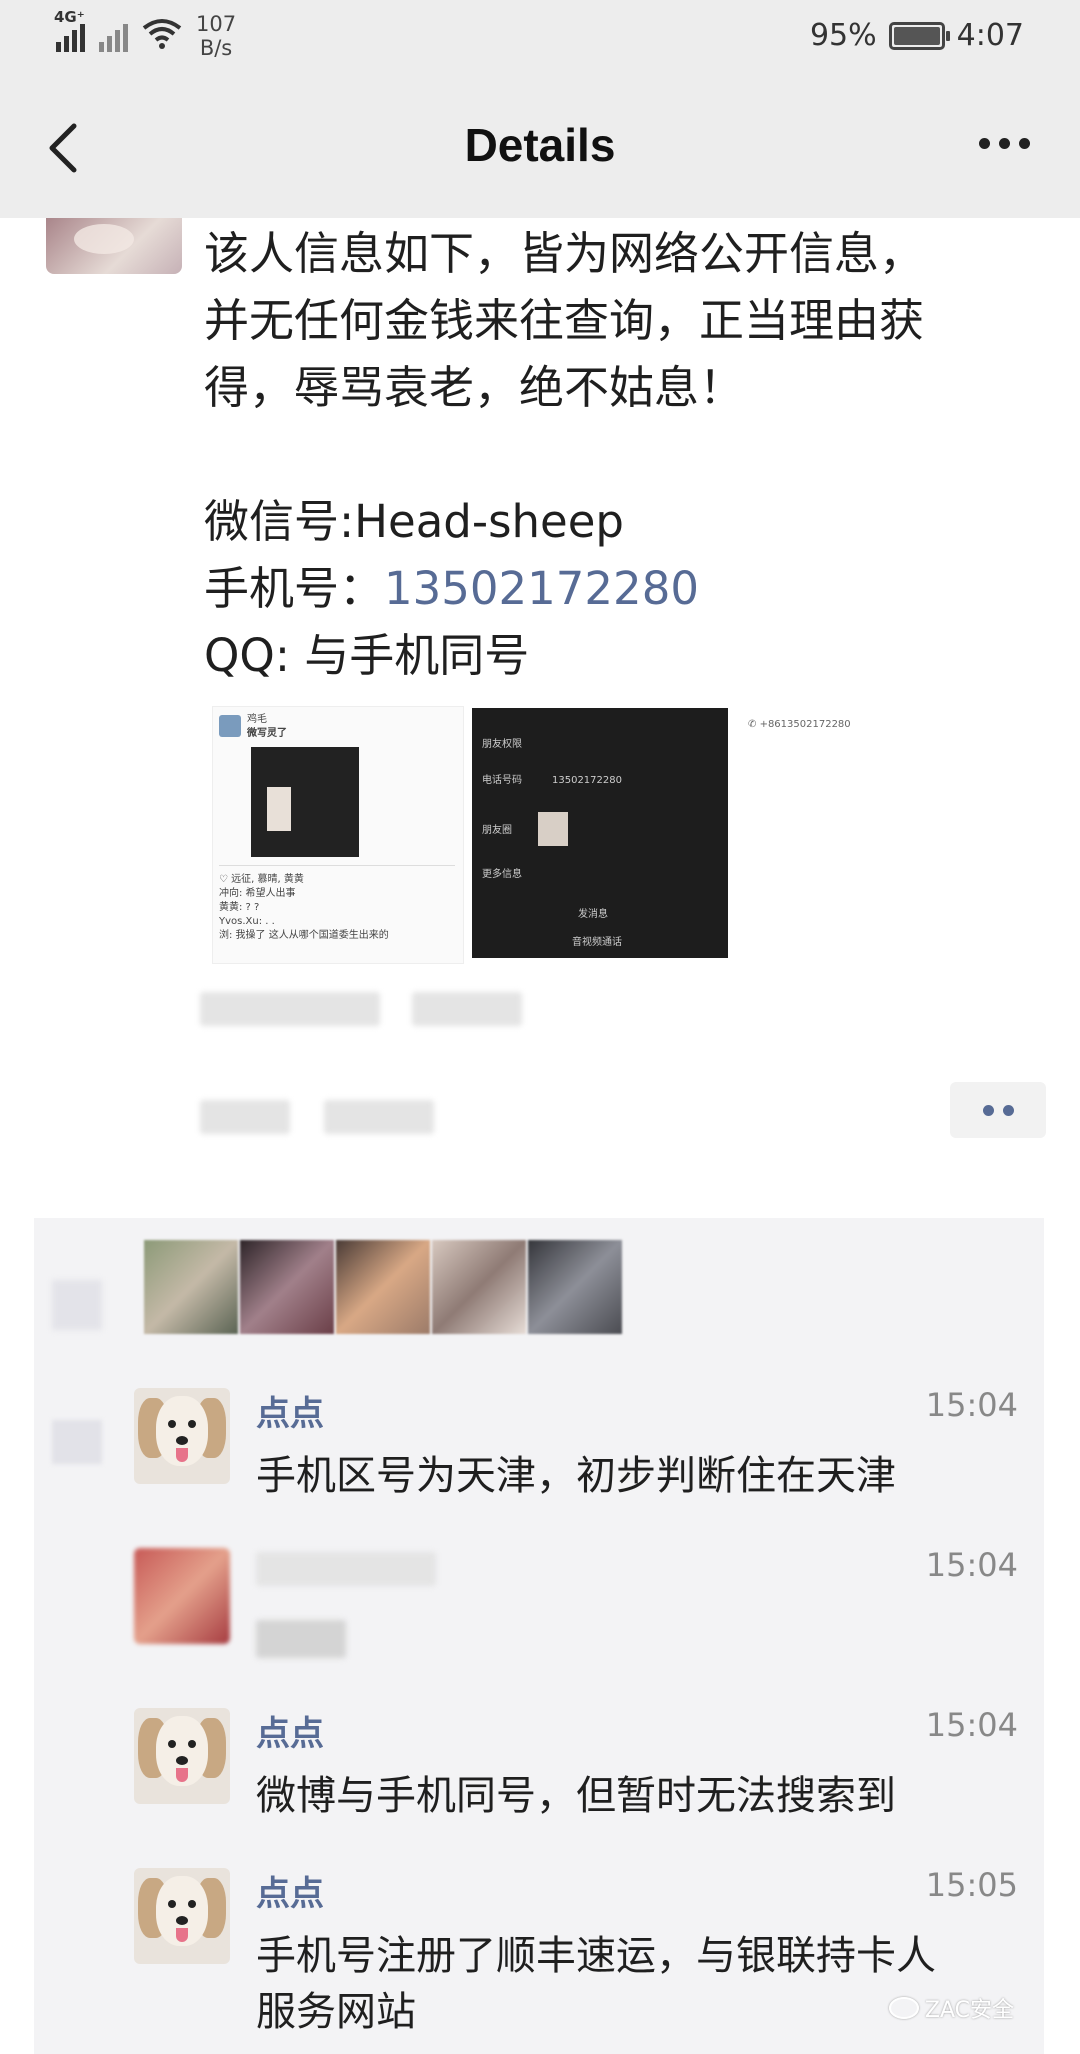  What do you see at coordinates (489, 521) in the screenshot?
I see `wechat-value: Head-sheep` at bounding box center [489, 521].